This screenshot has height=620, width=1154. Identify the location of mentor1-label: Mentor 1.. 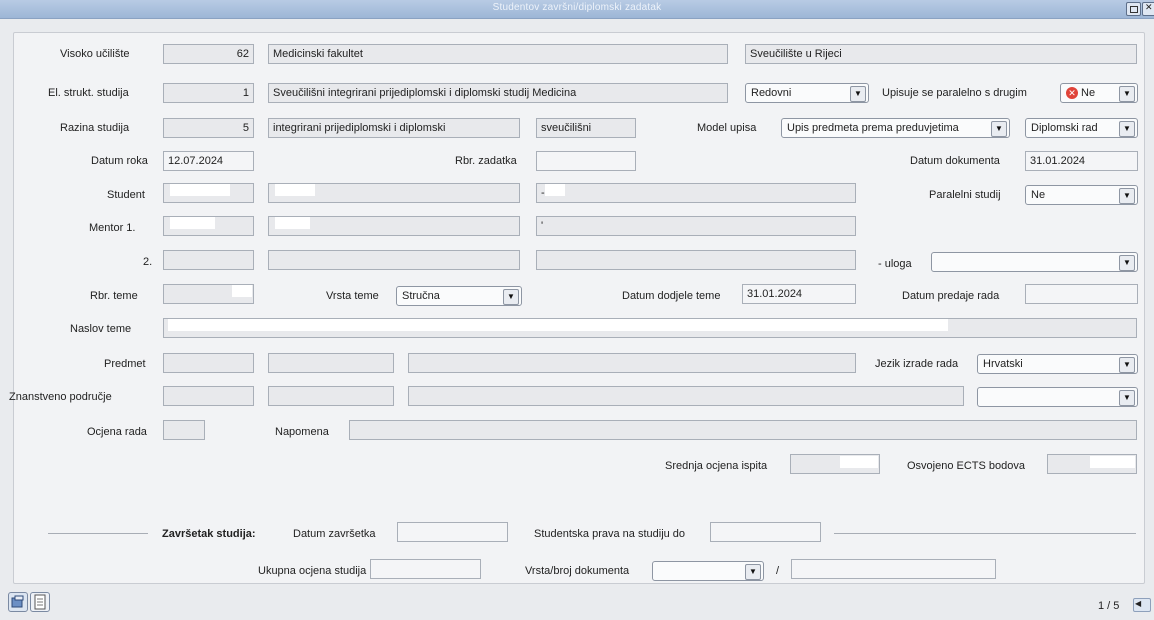
(112, 228).